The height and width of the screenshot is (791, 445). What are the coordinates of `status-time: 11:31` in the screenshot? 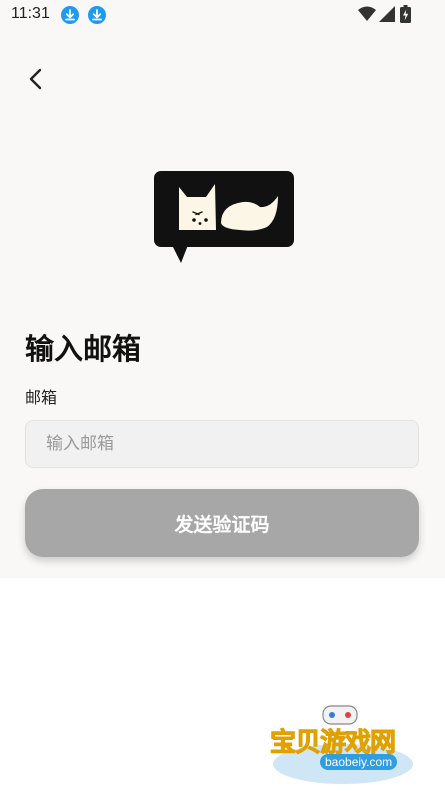 It's located at (30, 13).